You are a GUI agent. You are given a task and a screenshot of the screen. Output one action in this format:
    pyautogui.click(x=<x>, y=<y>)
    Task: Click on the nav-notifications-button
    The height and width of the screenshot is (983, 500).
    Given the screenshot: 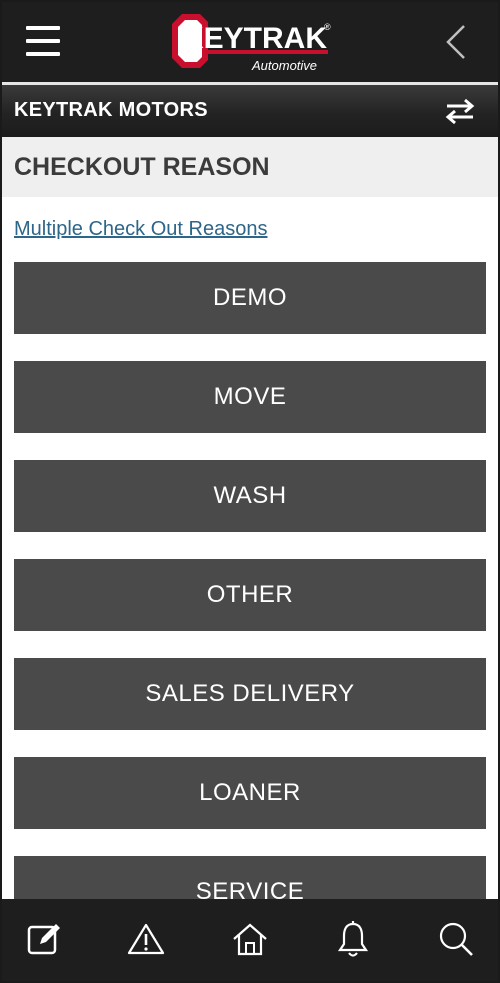 What is the action you would take?
    pyautogui.click(x=353, y=939)
    